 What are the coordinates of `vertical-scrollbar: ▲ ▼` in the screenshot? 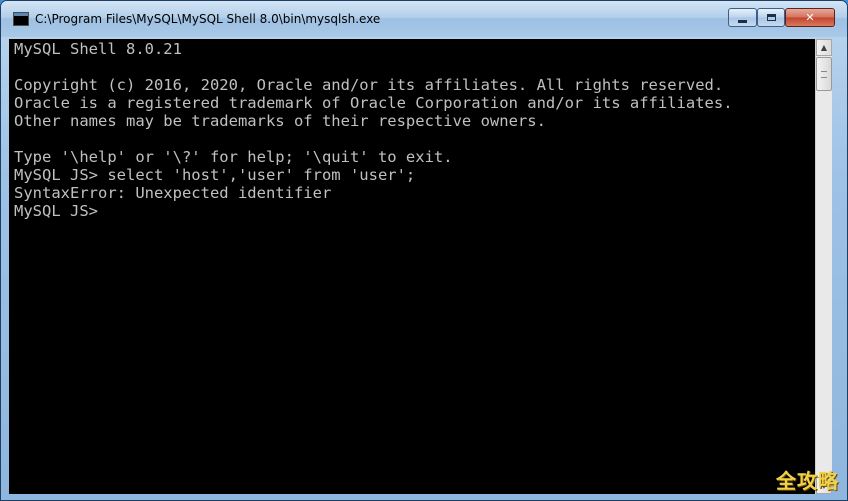 It's located at (823, 266).